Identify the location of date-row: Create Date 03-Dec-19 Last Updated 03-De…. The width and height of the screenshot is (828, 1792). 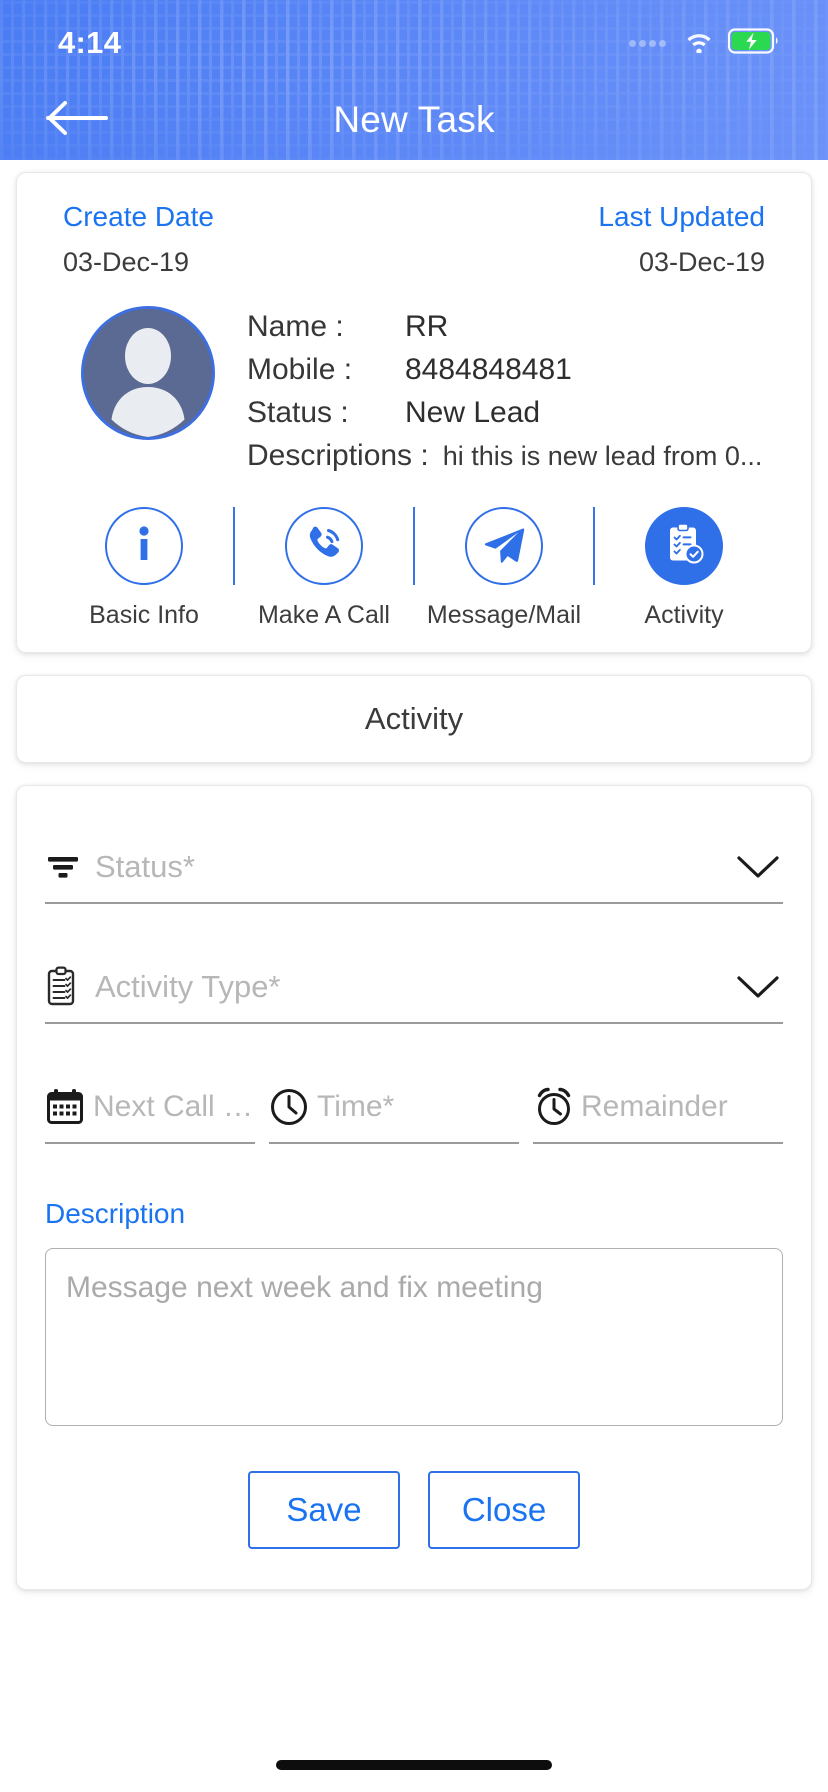
(414, 238).